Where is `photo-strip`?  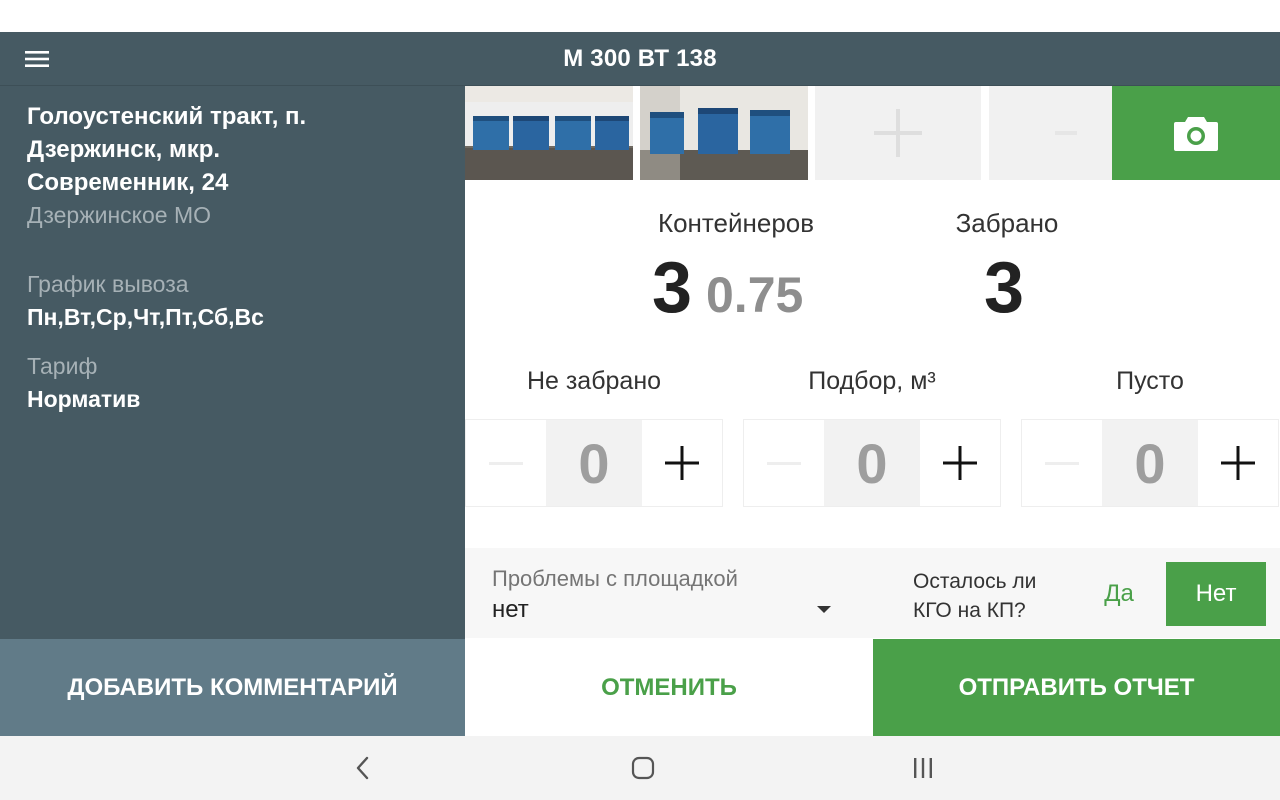
photo-strip is located at coordinates (872, 133).